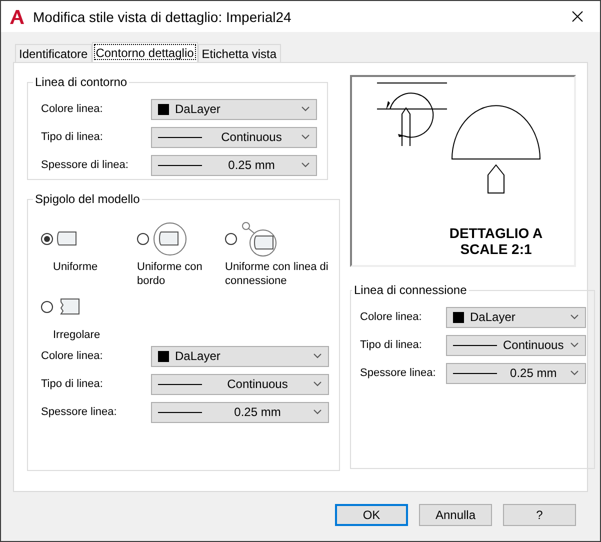 This screenshot has height=542, width=601. Describe the element at coordinates (53, 53) in the screenshot. I see `tab: Identificatore` at that location.